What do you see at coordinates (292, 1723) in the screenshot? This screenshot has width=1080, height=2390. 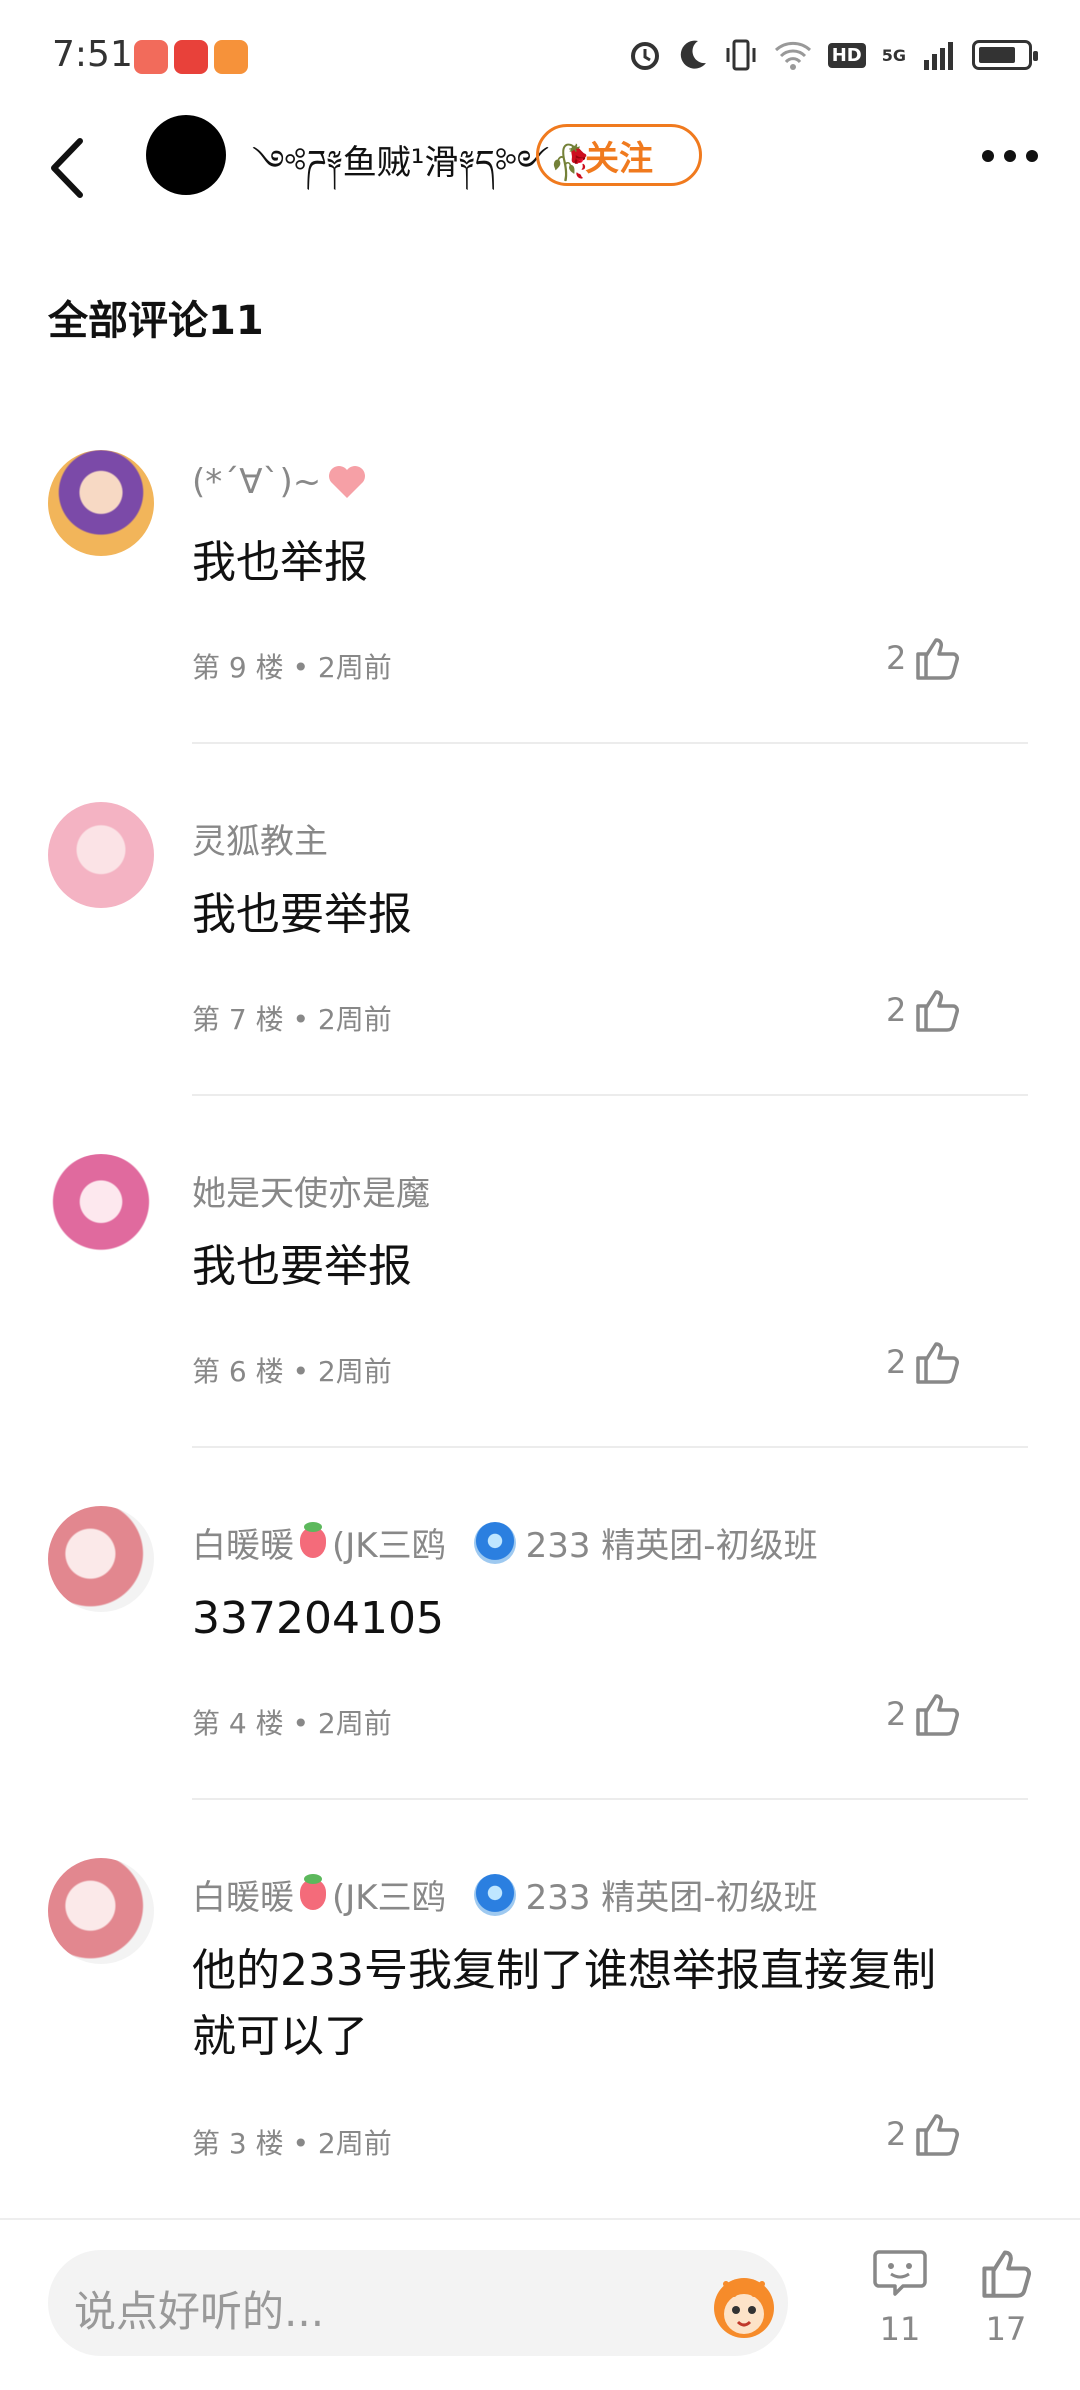 I see `comment-meta: 第 4 楼 • 2周前` at bounding box center [292, 1723].